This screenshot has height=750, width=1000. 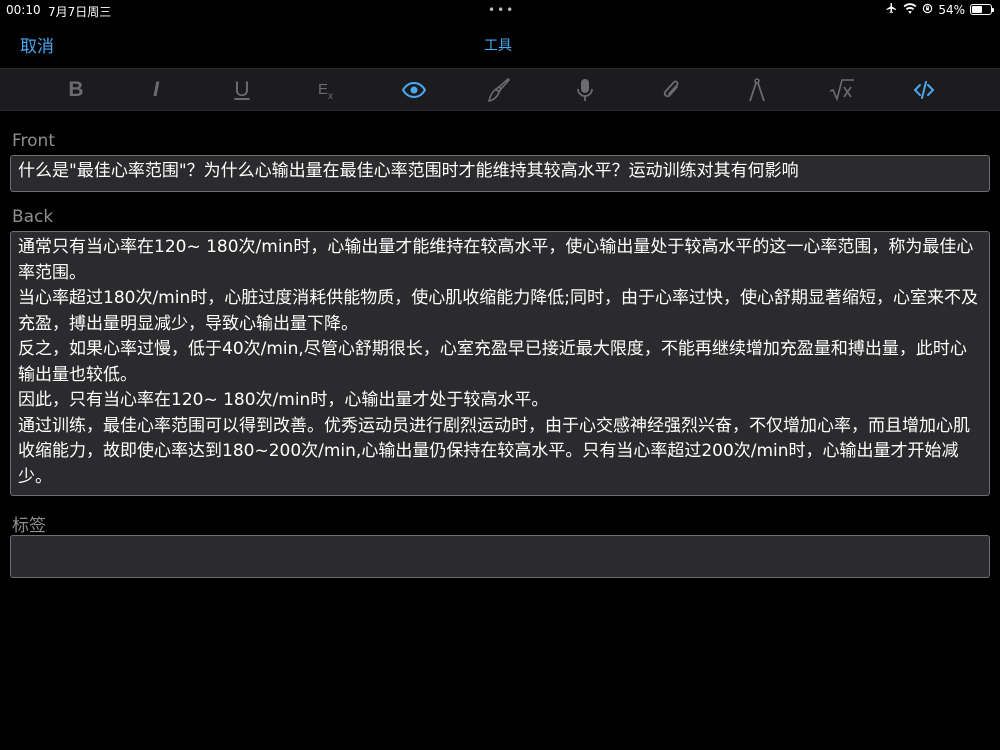 I want to click on clear-format-icon: Ex, so click(x=328, y=90).